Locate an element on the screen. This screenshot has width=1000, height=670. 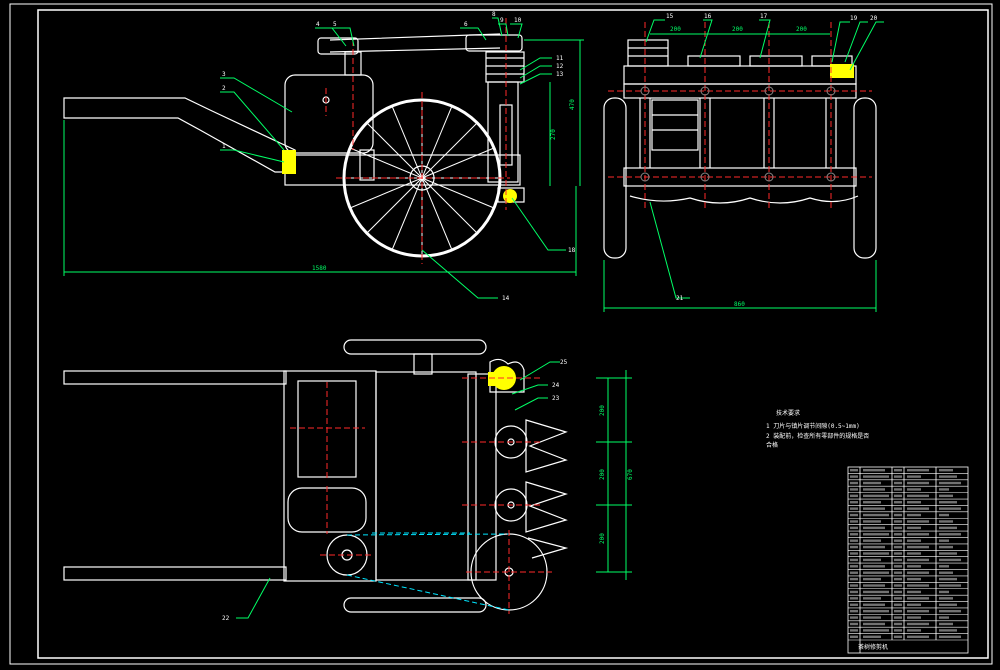
balloon-18: 18 is located at coordinates (572, 250).